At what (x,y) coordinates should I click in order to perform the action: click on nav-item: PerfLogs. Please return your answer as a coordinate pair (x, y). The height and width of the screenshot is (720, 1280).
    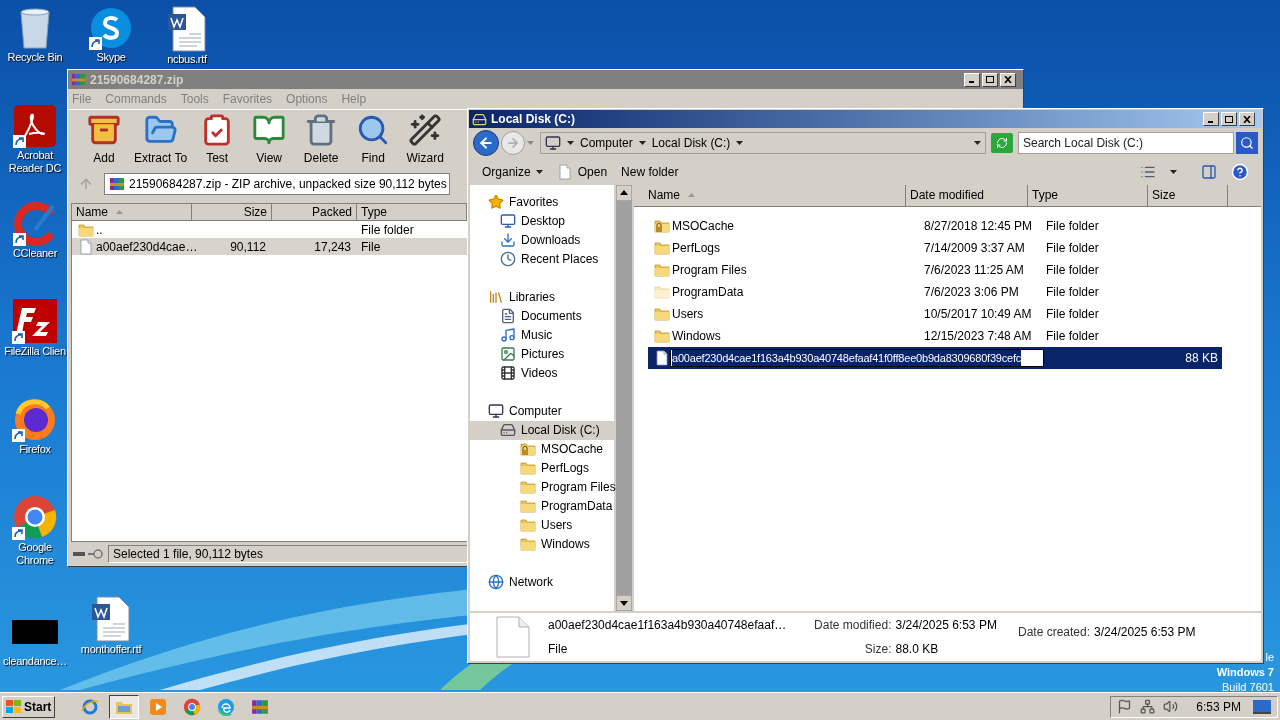
    Looking at the image, I should click on (542, 468).